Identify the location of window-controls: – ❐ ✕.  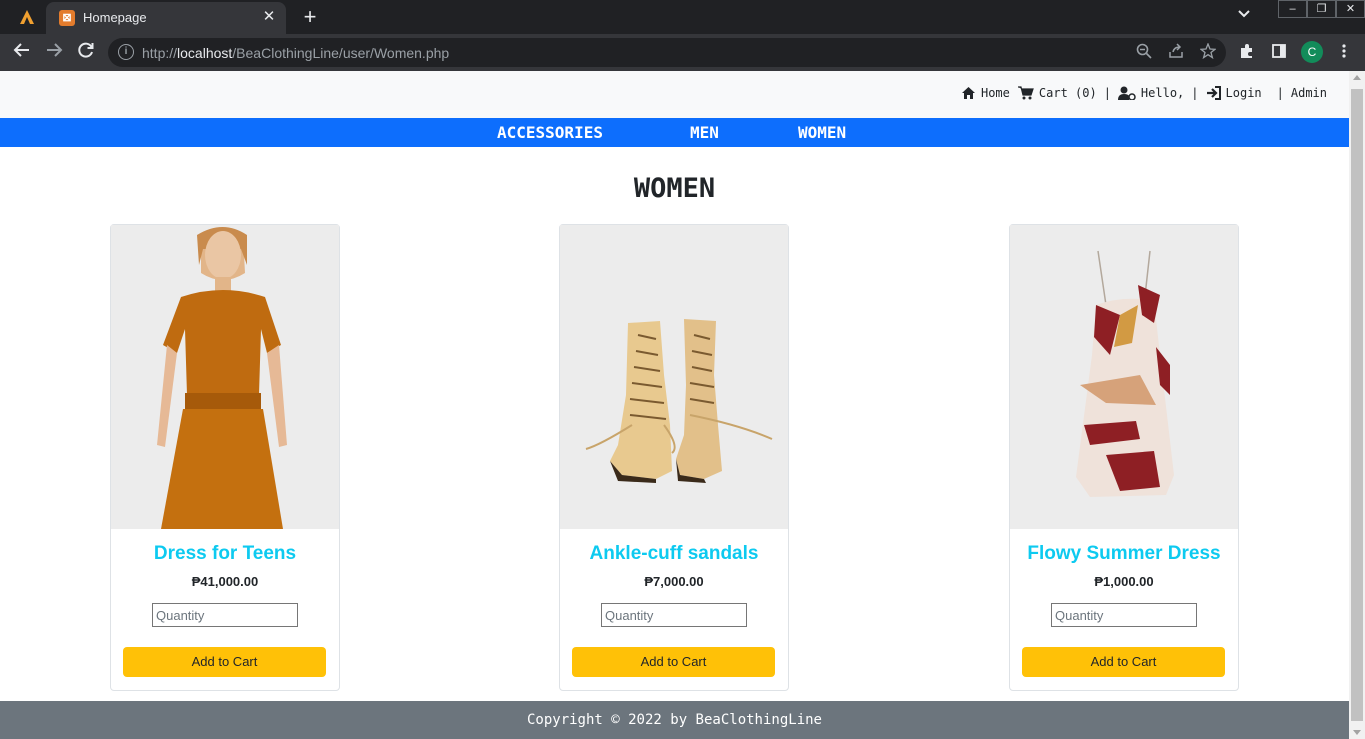
(1321, 9).